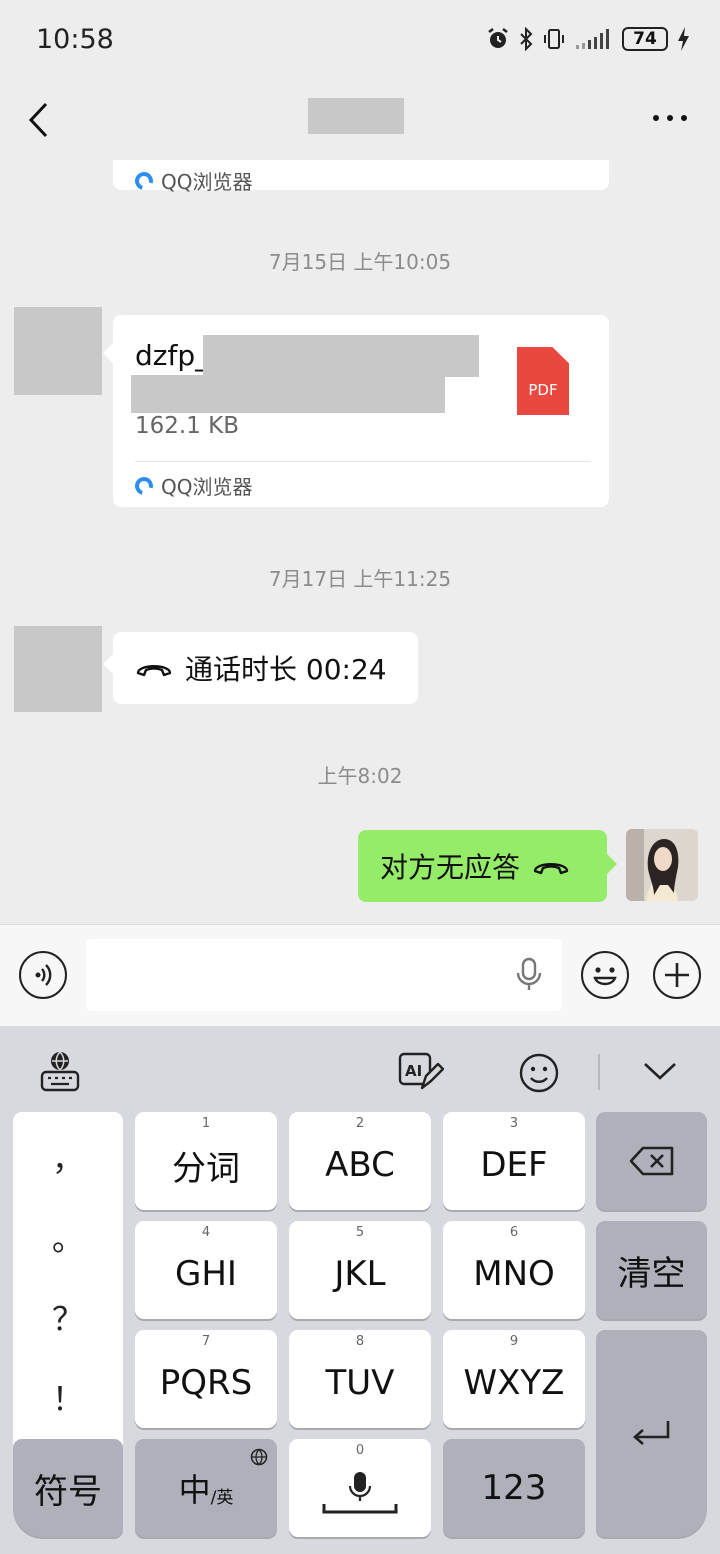 This screenshot has width=720, height=1554. I want to click on punct-period: 。, so click(68, 1237).